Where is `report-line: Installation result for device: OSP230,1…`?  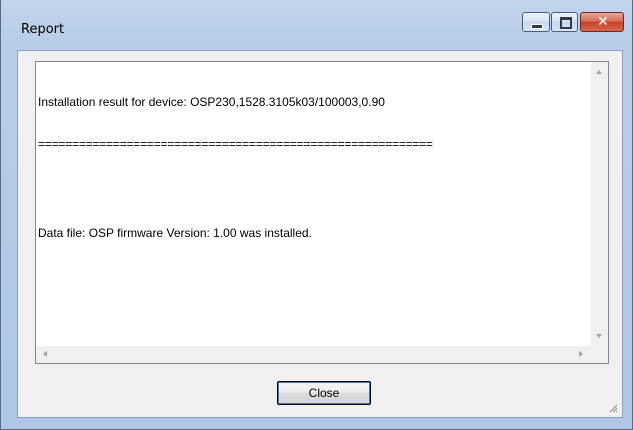
report-line: Installation result for device: OSP230,1… is located at coordinates (211, 102).